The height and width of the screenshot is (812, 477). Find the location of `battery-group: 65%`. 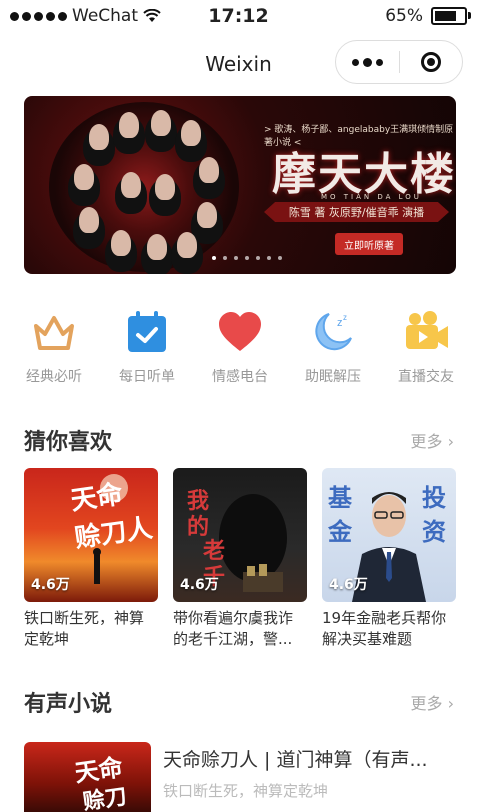

battery-group: 65% is located at coordinates (428, 16).